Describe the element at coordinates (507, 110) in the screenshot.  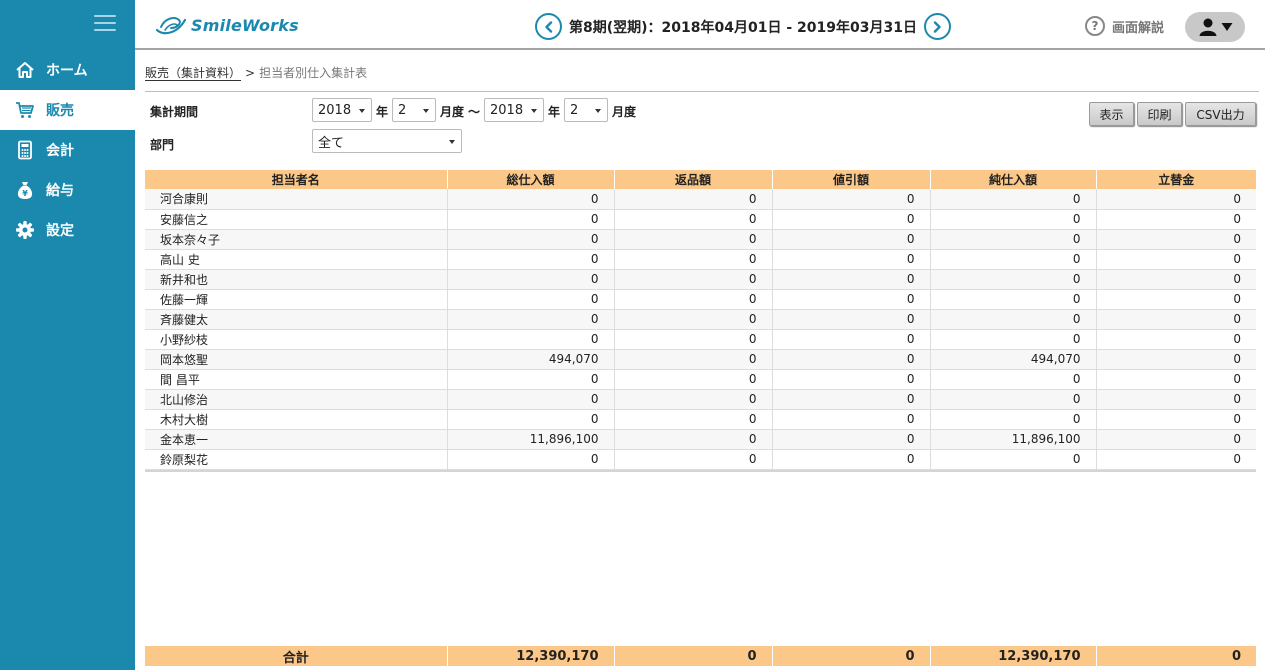
I see `to-year-value: 2018` at that location.